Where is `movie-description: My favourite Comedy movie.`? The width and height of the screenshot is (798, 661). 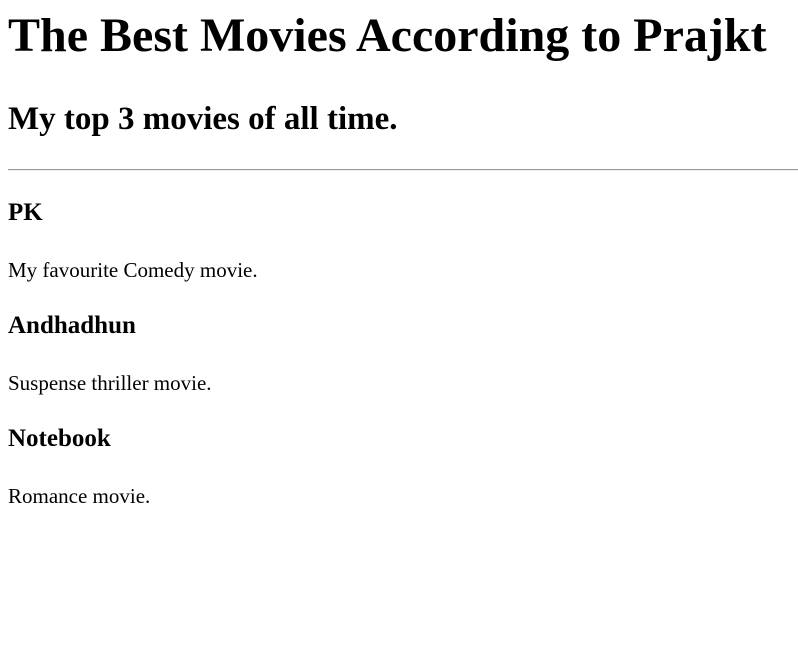 movie-description: My favourite Comedy movie. is located at coordinates (133, 270).